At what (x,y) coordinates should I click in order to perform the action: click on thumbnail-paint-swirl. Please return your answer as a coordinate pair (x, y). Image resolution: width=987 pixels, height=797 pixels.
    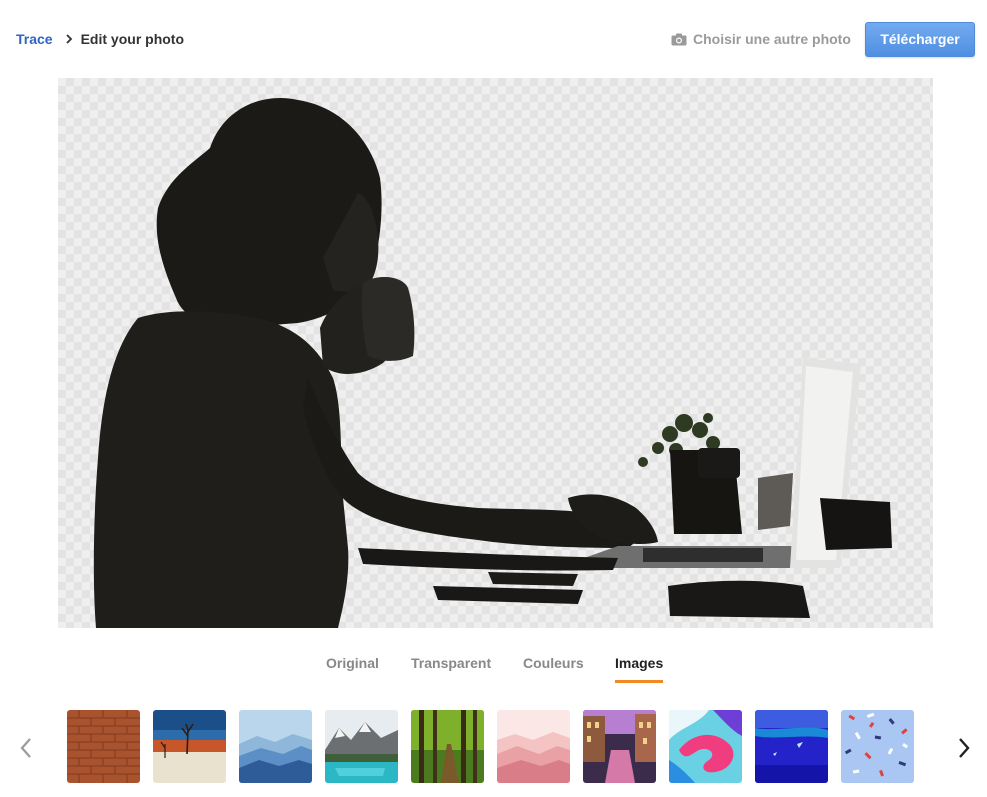
    Looking at the image, I should click on (705, 746).